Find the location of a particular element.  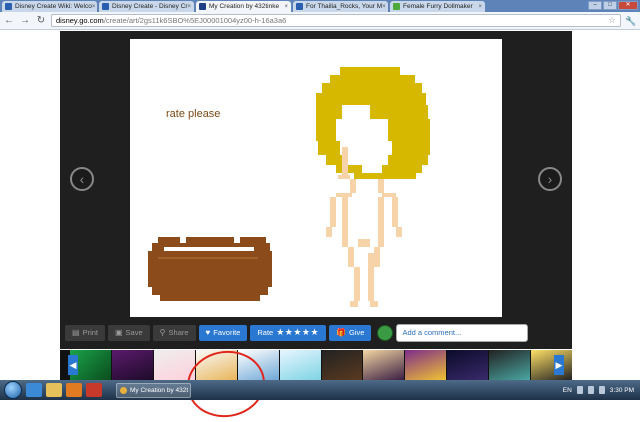

rating-stars: ★★★★★ is located at coordinates (297, 332).